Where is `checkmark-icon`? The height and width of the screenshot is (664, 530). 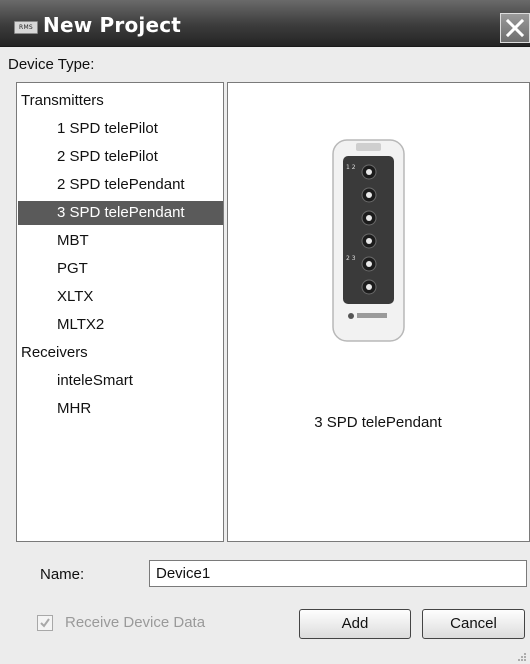 checkmark-icon is located at coordinates (45, 623).